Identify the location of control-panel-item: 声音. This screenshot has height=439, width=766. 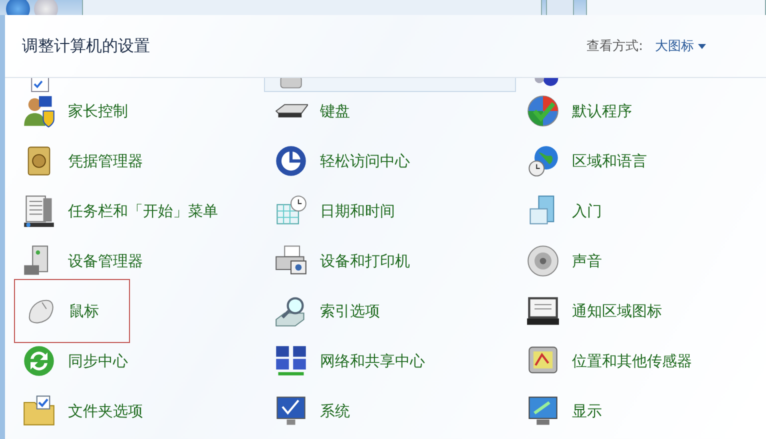
(560, 261).